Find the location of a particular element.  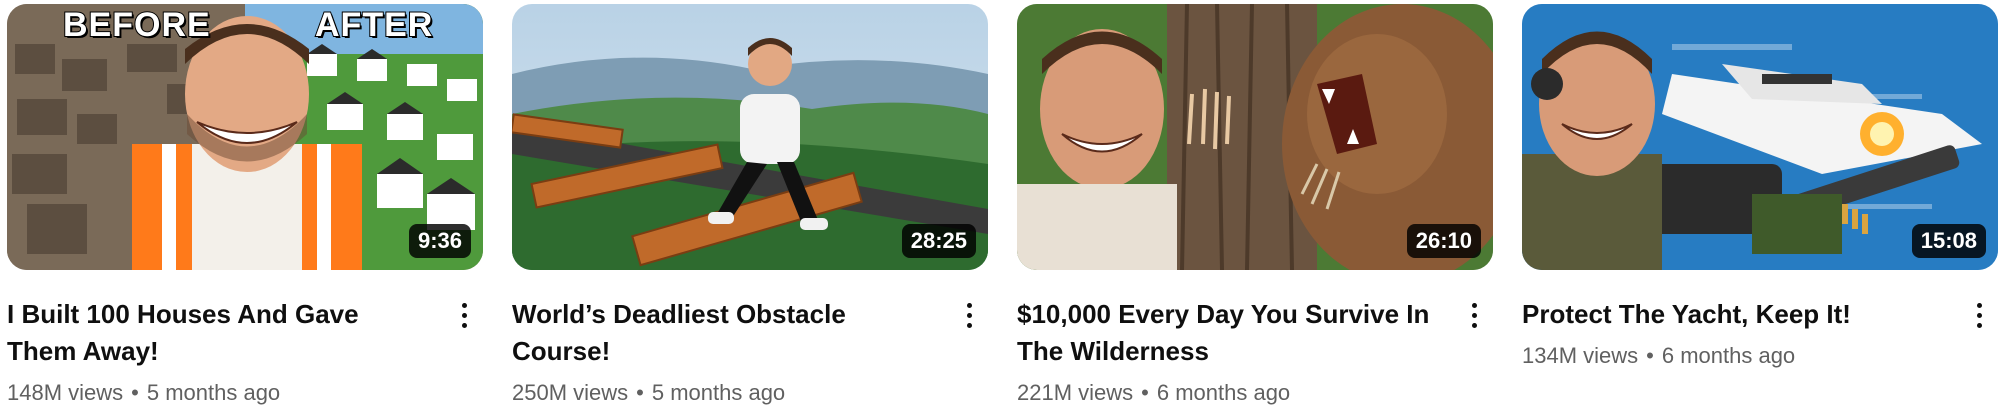

video-duration-badge: 26:10 is located at coordinates (1443, 241).